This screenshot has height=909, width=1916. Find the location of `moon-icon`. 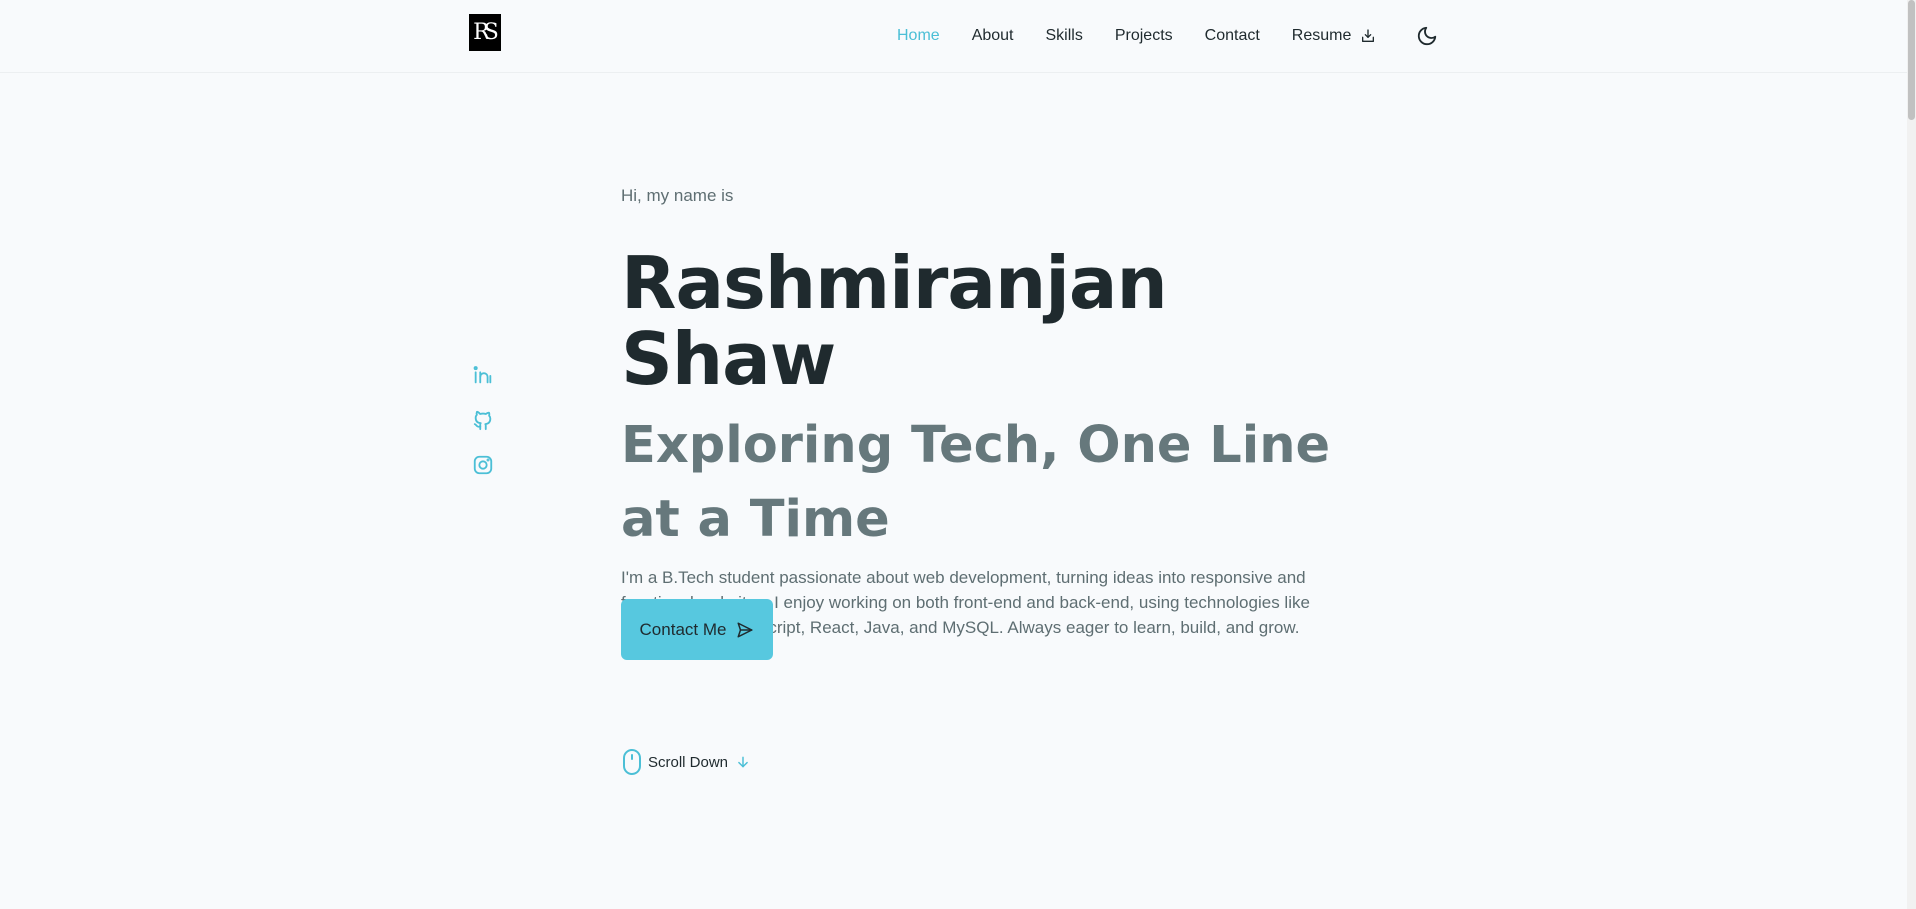

moon-icon is located at coordinates (1427, 36).